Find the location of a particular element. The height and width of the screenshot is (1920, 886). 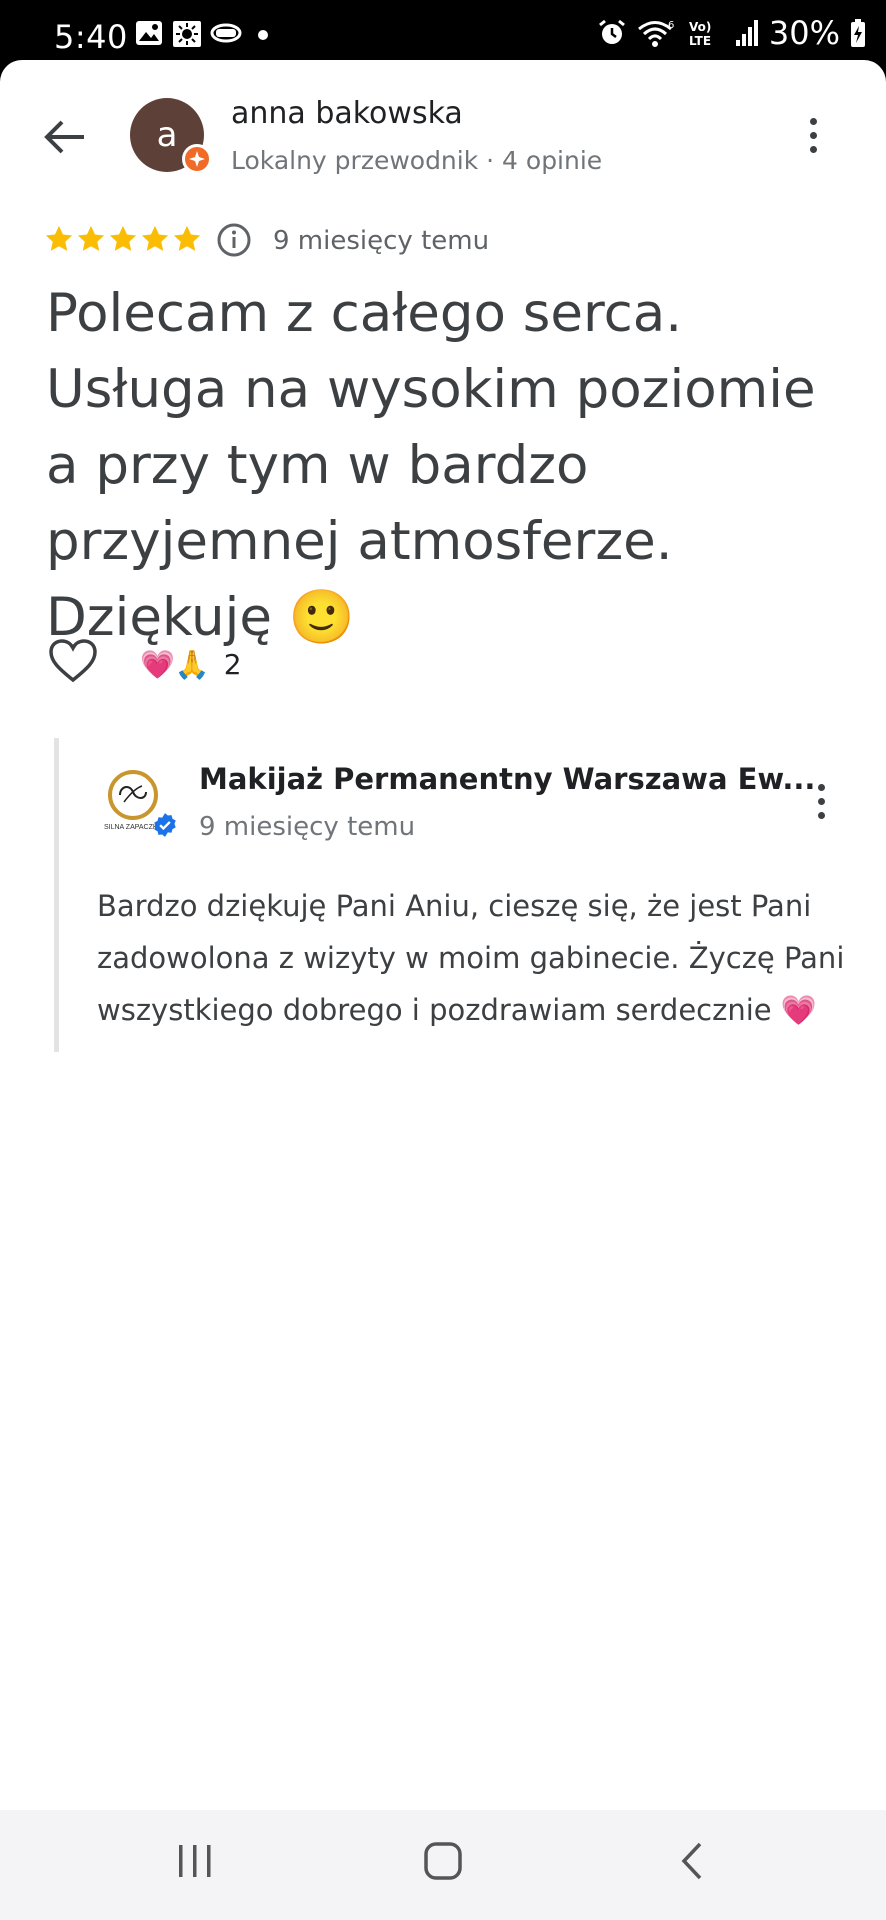

verified-icon is located at coordinates (165, 825).